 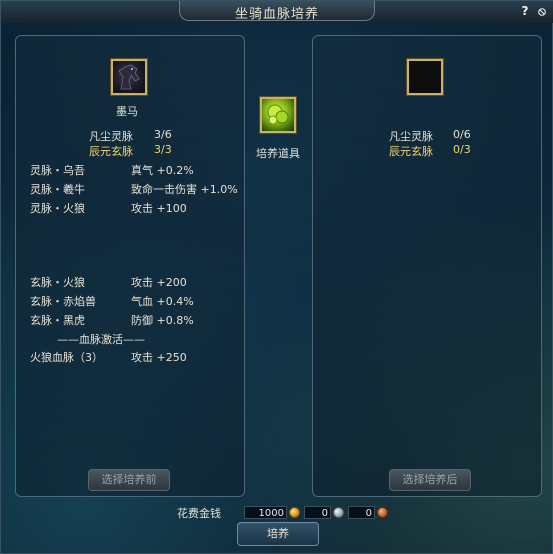 I want to click on xuan-mai-effect-1: 气血 +0.4%, so click(x=162, y=301).